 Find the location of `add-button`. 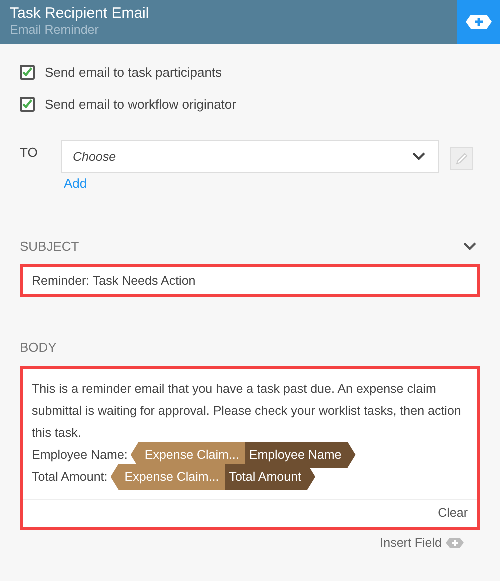

add-button is located at coordinates (478, 22).